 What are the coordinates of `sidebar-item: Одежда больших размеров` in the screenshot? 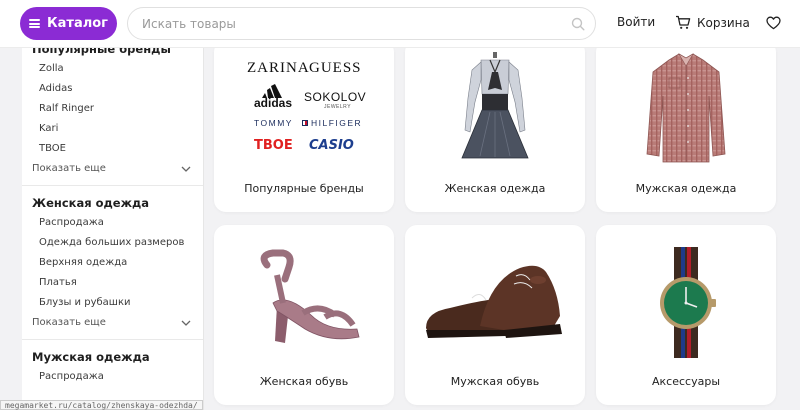 It's located at (112, 243).